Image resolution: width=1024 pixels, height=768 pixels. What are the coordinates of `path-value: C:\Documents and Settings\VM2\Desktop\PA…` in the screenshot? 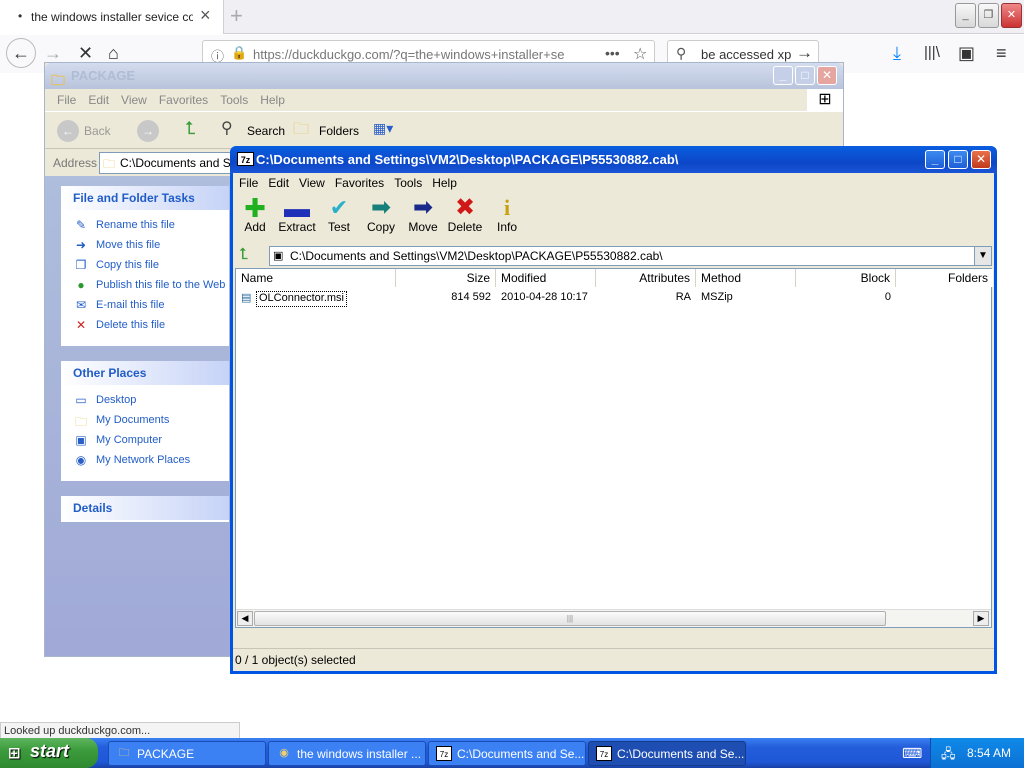 It's located at (476, 256).